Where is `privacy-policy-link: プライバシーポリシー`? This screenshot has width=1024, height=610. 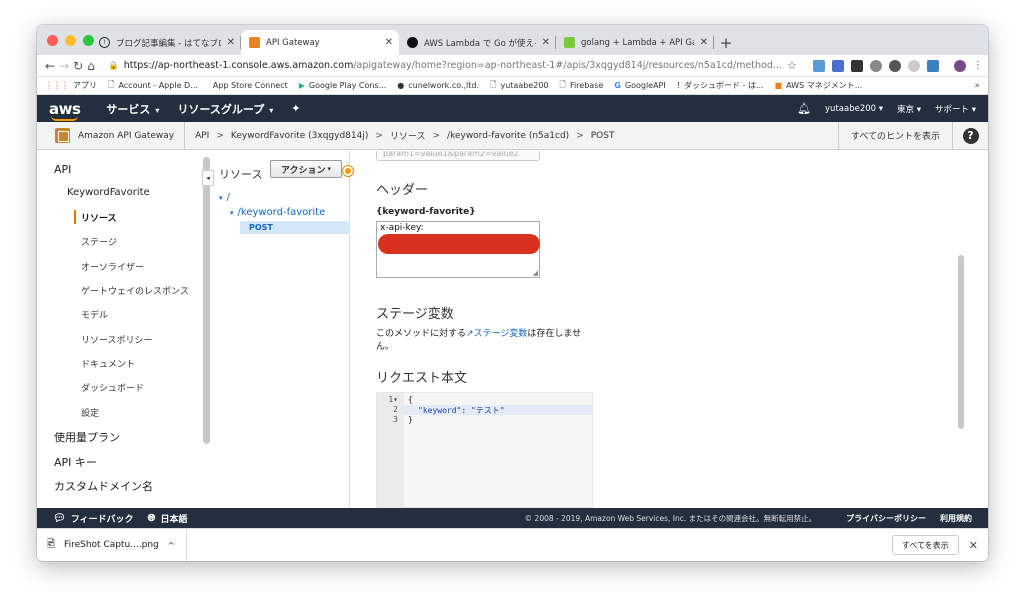 privacy-policy-link: プライバシーポリシー is located at coordinates (886, 518).